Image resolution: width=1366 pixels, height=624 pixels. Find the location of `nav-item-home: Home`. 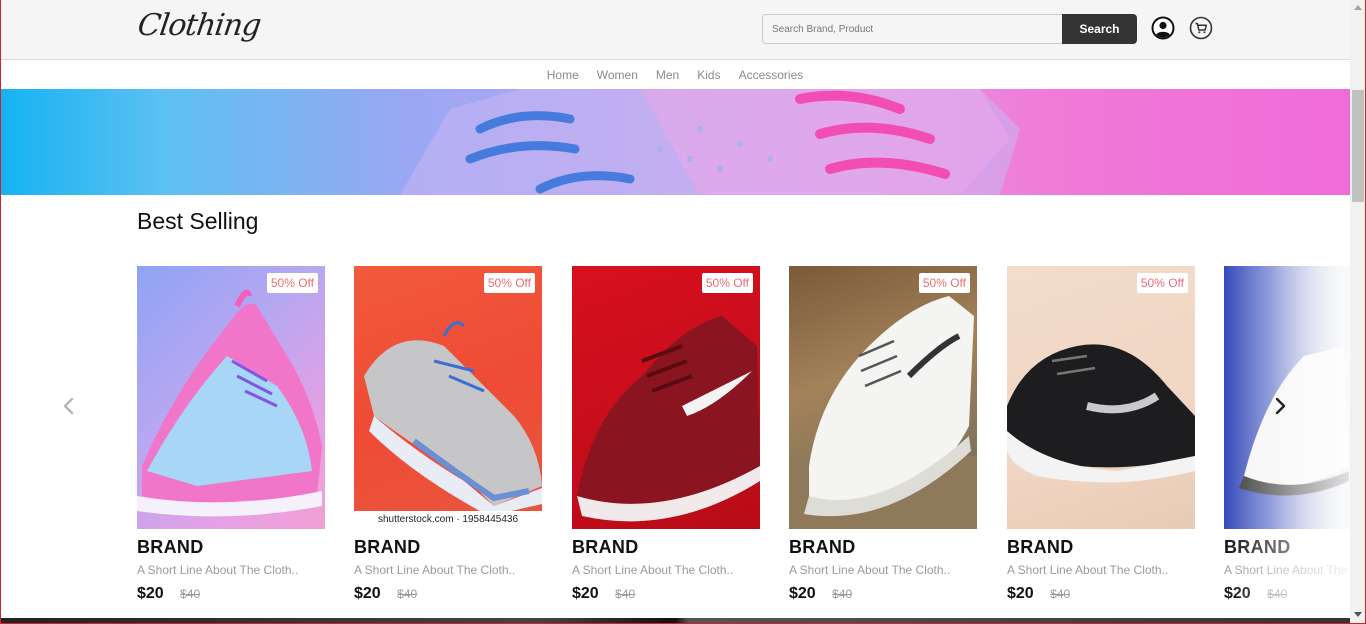

nav-item-home: Home is located at coordinates (563, 75).